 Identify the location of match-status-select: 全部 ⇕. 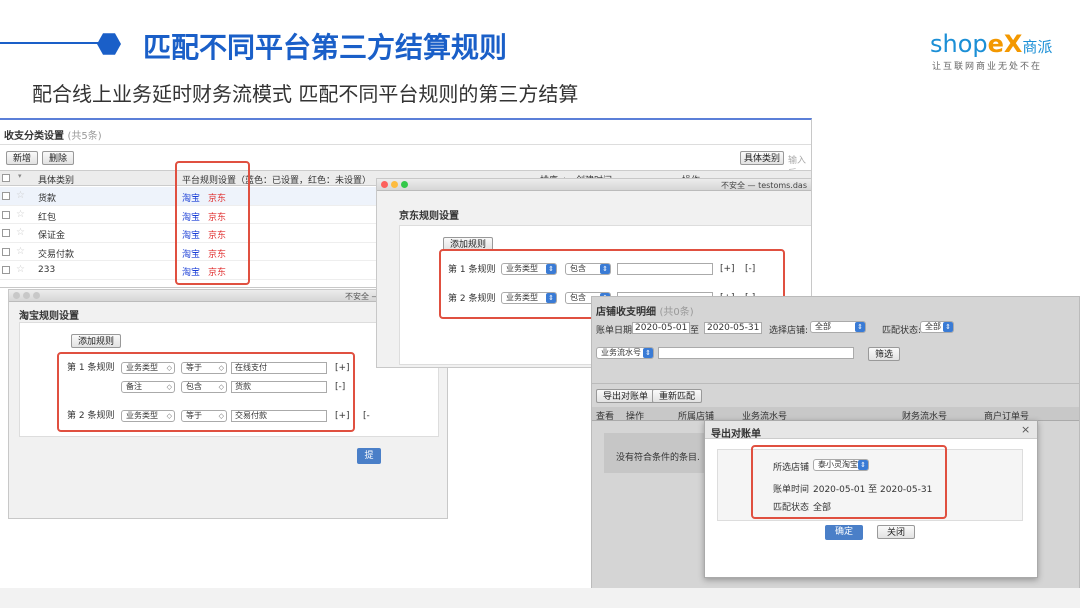
(937, 327).